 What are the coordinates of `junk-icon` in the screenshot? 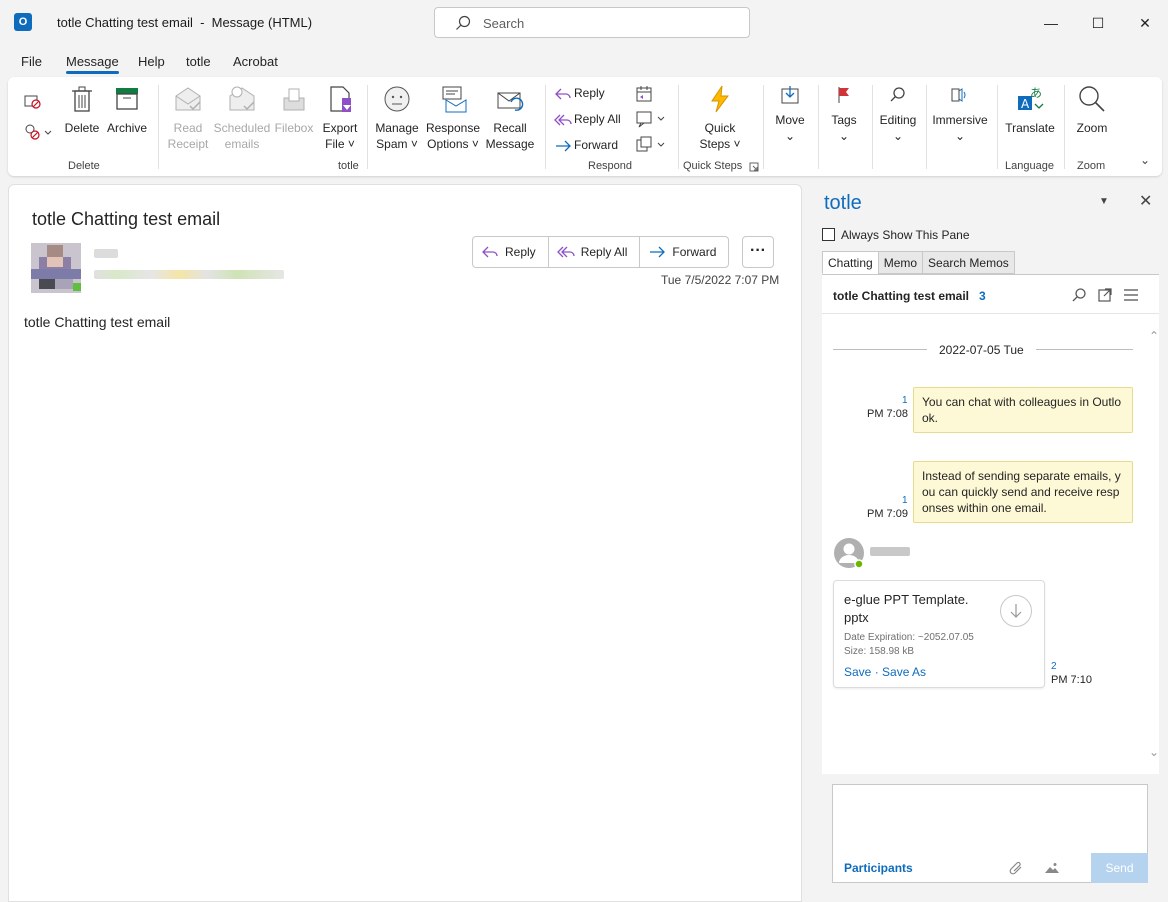 It's located at (39, 132).